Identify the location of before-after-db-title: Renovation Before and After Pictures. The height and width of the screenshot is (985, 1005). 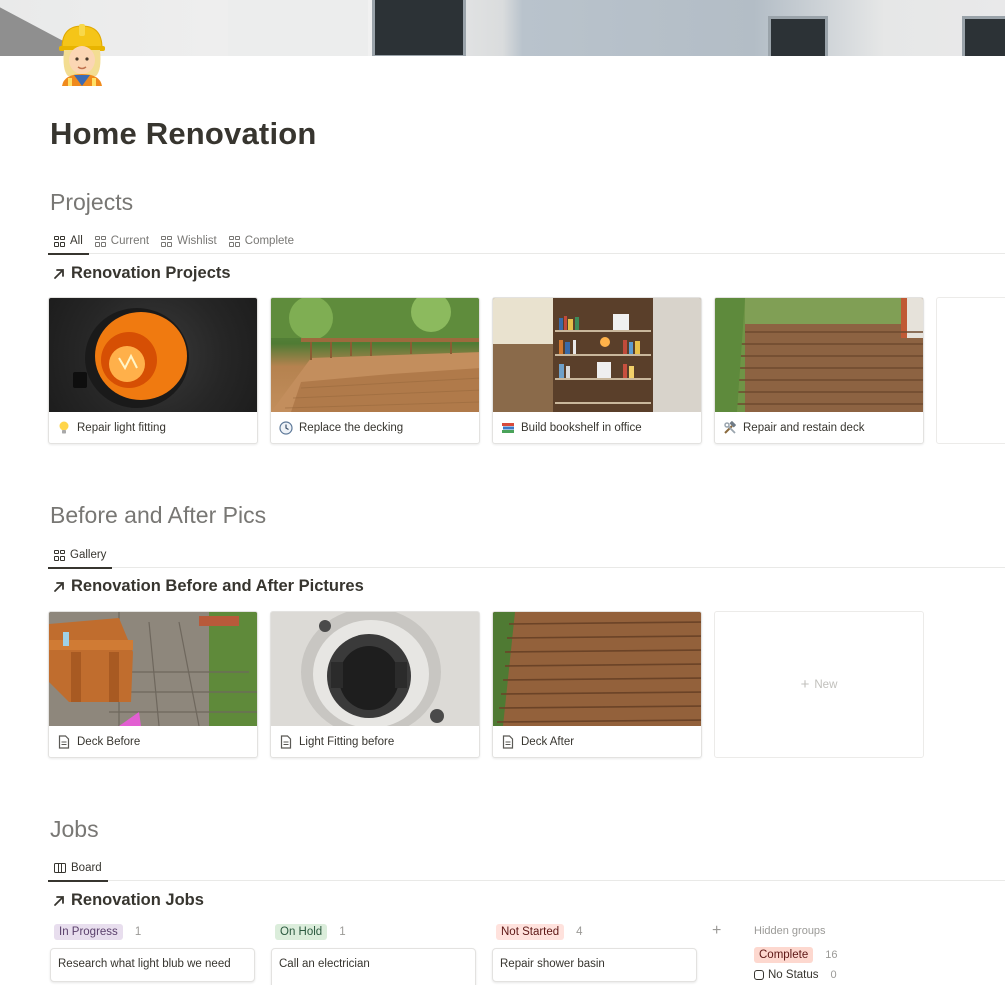
(208, 586).